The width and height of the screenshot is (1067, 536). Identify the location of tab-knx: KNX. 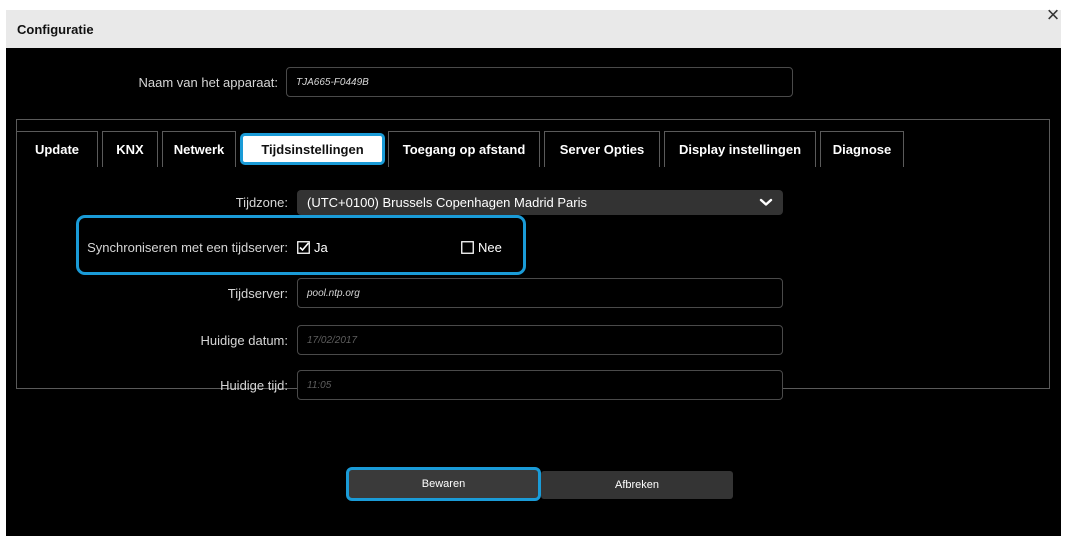
(130, 149).